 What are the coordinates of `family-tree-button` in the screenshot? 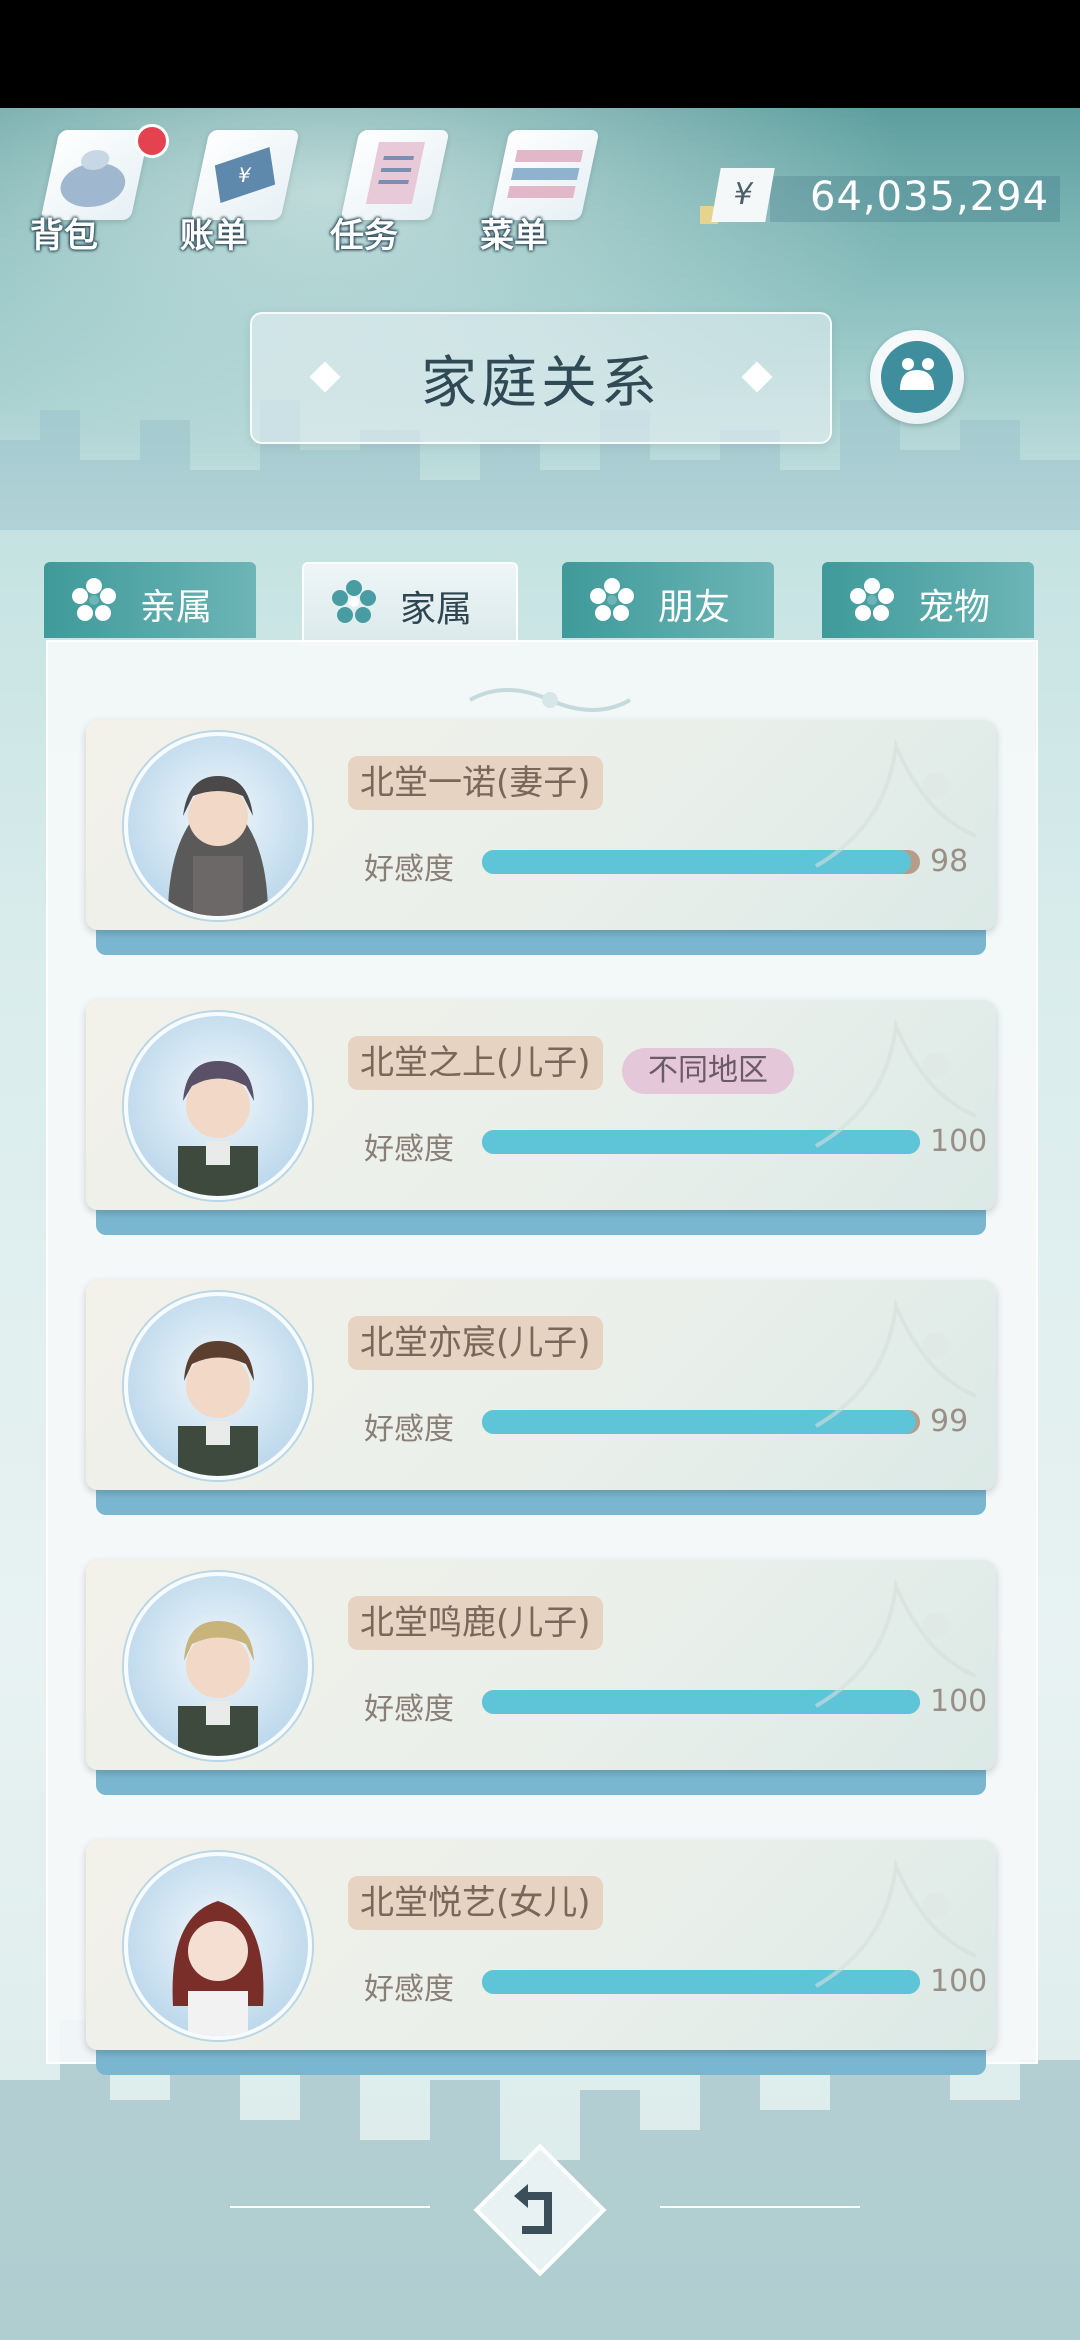 It's located at (917, 377).